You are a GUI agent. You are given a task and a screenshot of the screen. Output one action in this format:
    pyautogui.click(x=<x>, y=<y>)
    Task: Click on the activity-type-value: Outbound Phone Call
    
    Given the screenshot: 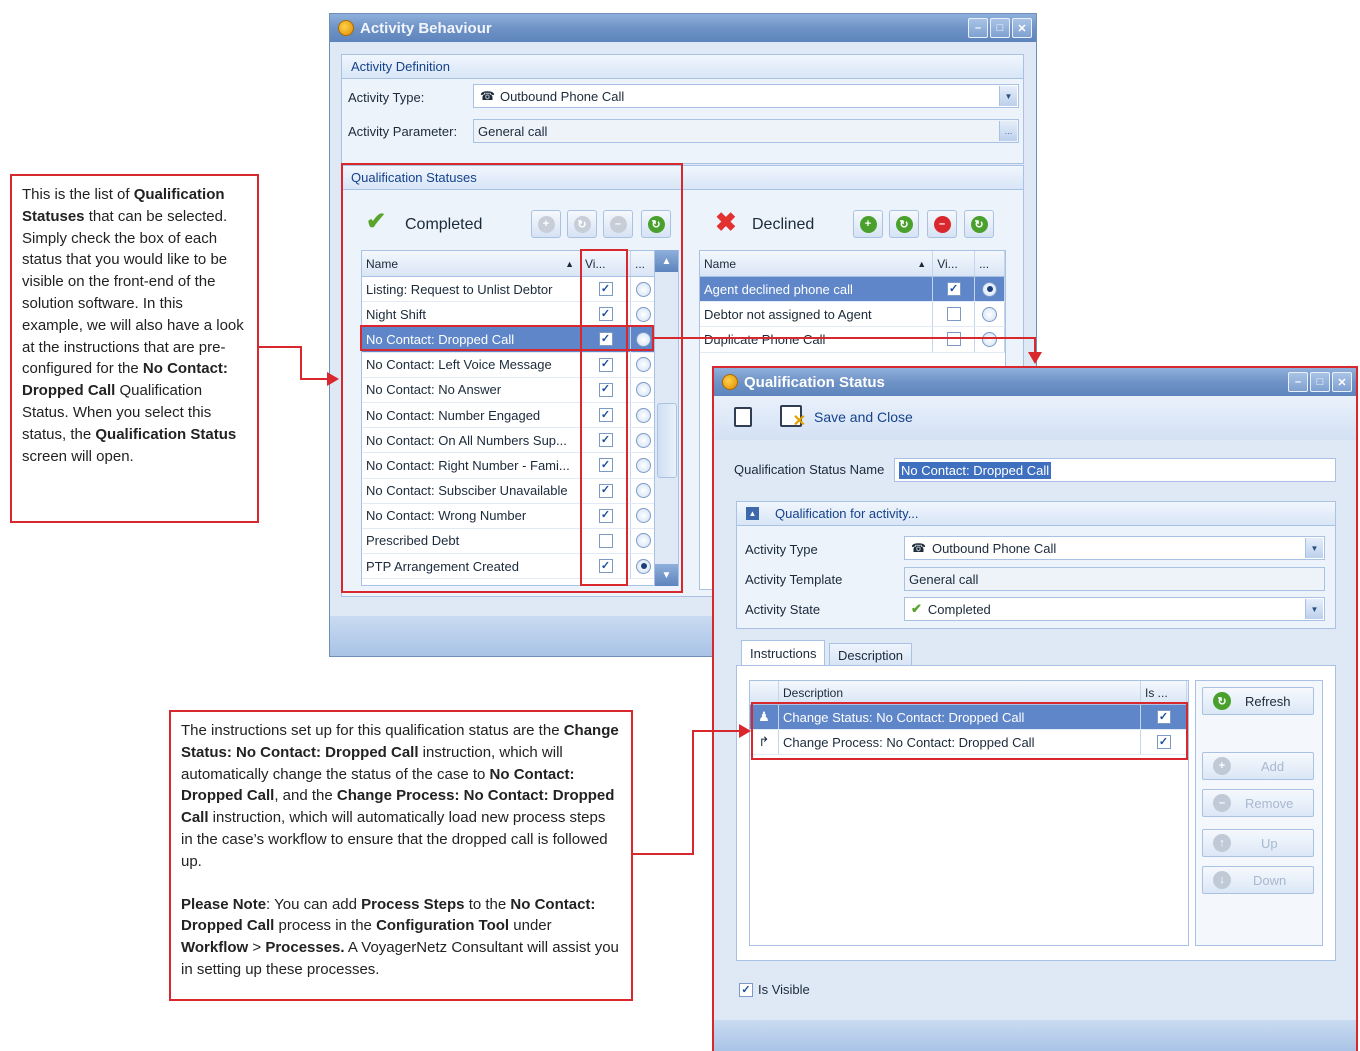 What is the action you would take?
    pyautogui.click(x=562, y=96)
    